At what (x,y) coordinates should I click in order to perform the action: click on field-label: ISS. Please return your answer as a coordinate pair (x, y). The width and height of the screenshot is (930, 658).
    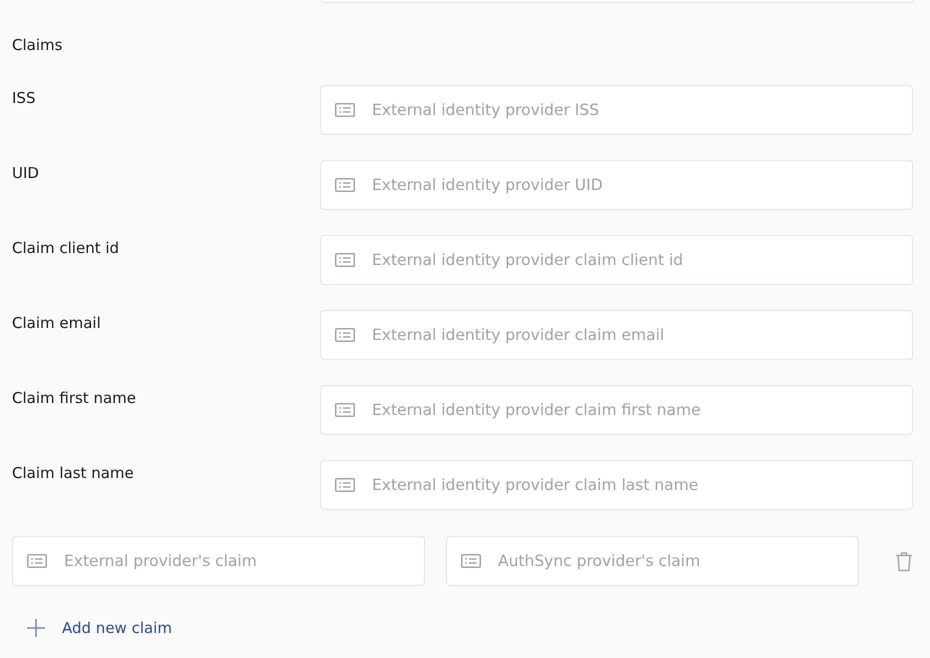
    Looking at the image, I should click on (24, 98).